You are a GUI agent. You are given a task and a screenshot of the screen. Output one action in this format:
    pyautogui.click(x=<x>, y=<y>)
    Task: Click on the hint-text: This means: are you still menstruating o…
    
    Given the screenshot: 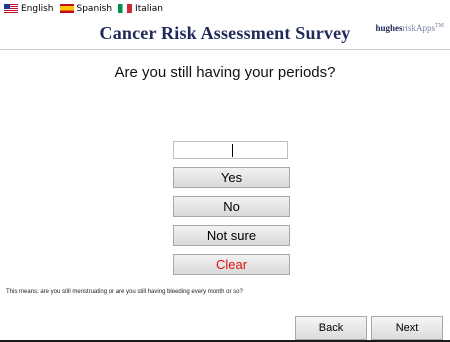 What is the action you would take?
    pyautogui.click(x=124, y=292)
    